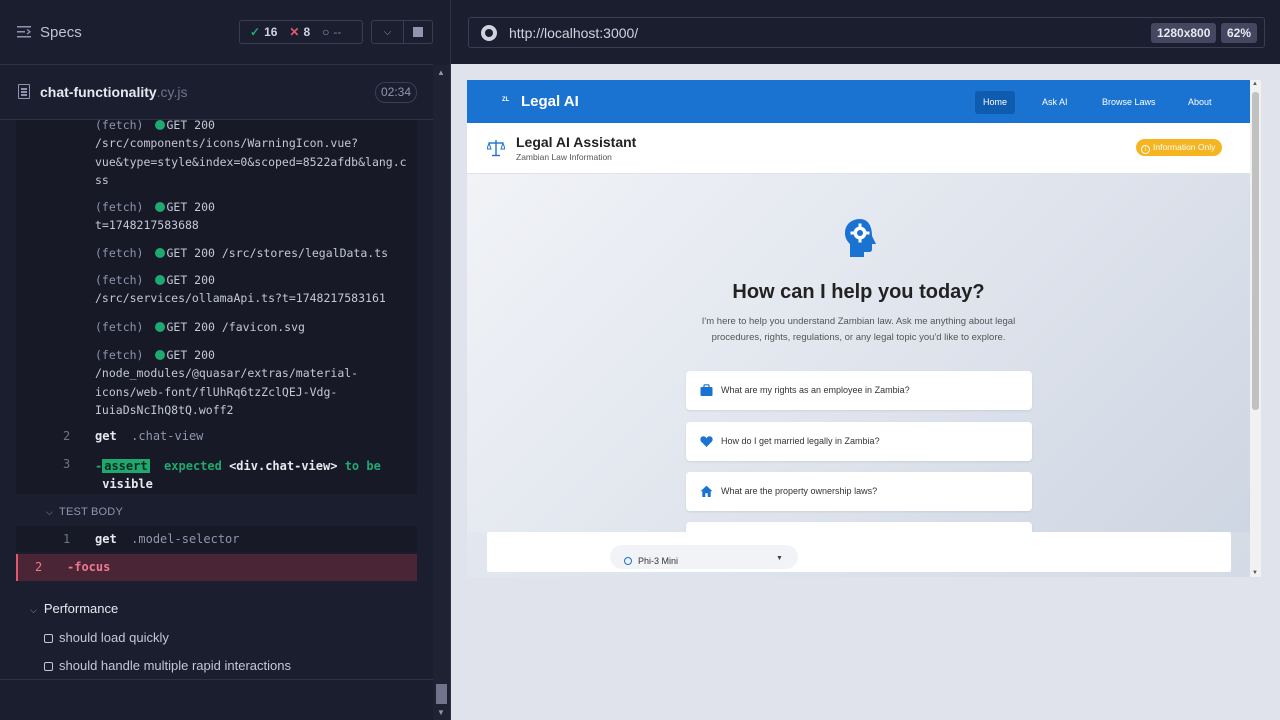  Describe the element at coordinates (254, 253) in the screenshot. I see `log-entry: (fetch) GET 200 /src/stores/legalData.ts` at that location.